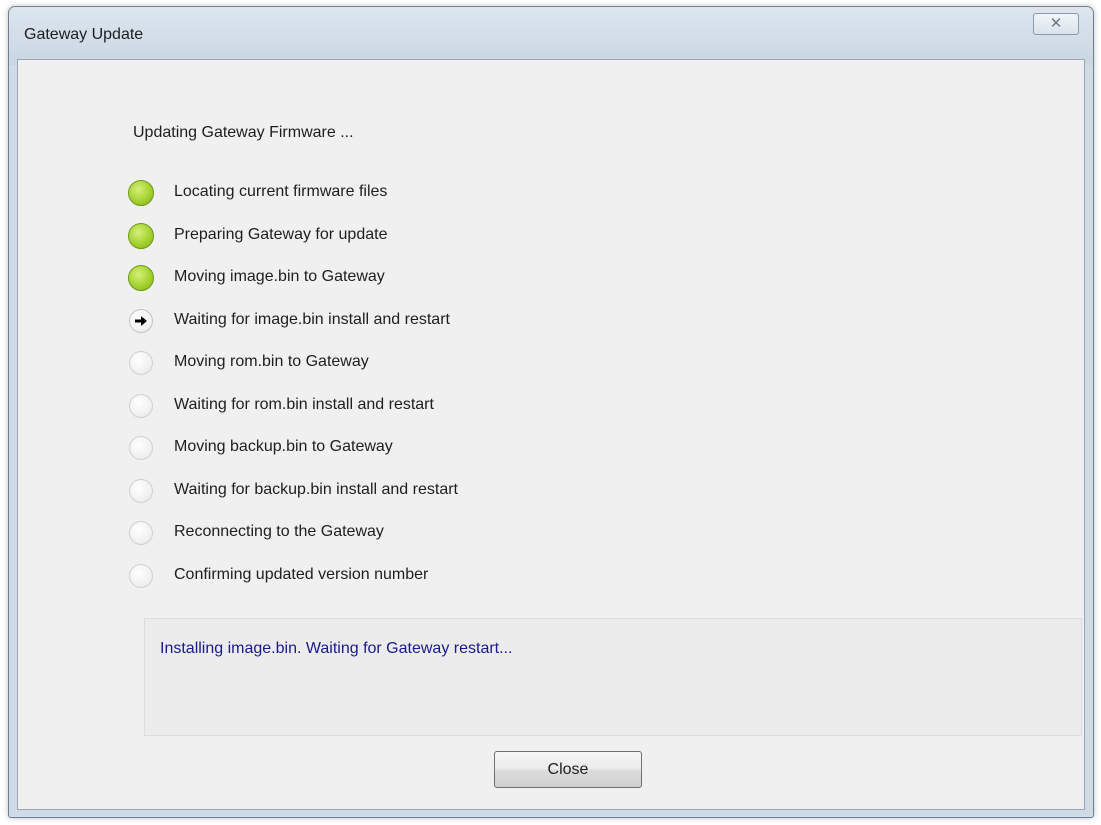 The height and width of the screenshot is (825, 1101). I want to click on step-current-icon, so click(141, 320).